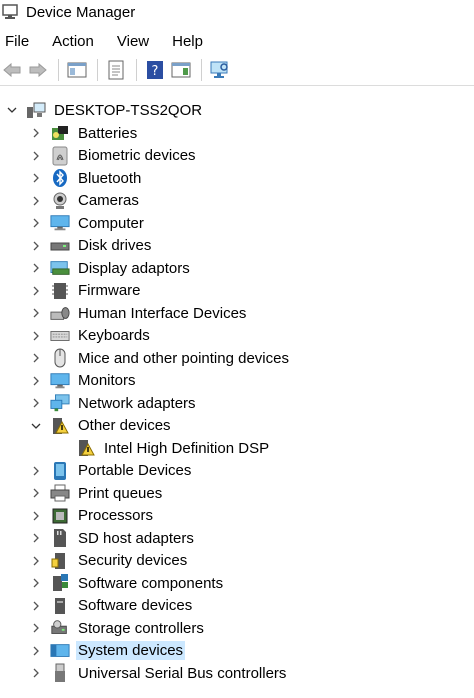 The image size is (474, 698). What do you see at coordinates (60, 178) in the screenshot?
I see `bluetooth-icon` at bounding box center [60, 178].